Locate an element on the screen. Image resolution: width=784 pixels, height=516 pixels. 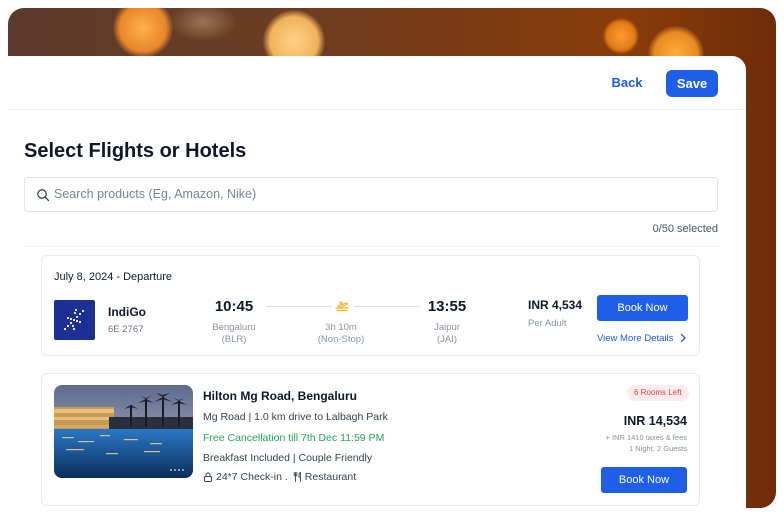
departure-city: Bengaluru is located at coordinates (234, 327).